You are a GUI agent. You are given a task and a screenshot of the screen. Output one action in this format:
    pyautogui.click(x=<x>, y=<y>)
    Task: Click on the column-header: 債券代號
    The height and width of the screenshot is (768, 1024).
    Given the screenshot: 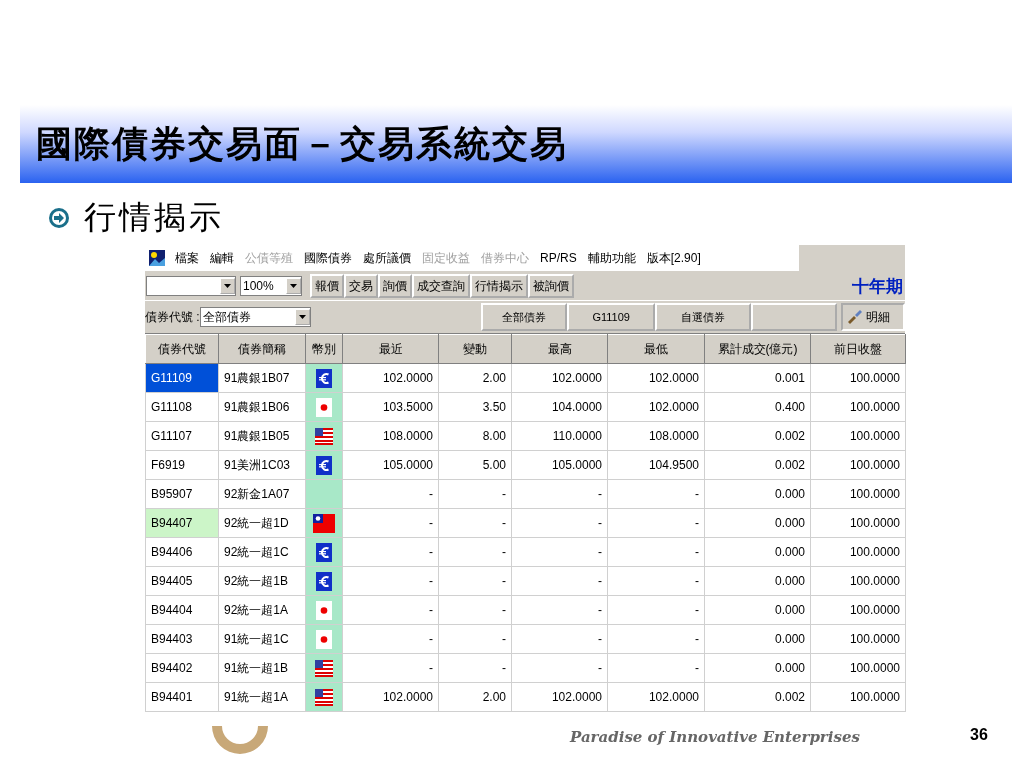 What is the action you would take?
    pyautogui.click(x=182, y=349)
    